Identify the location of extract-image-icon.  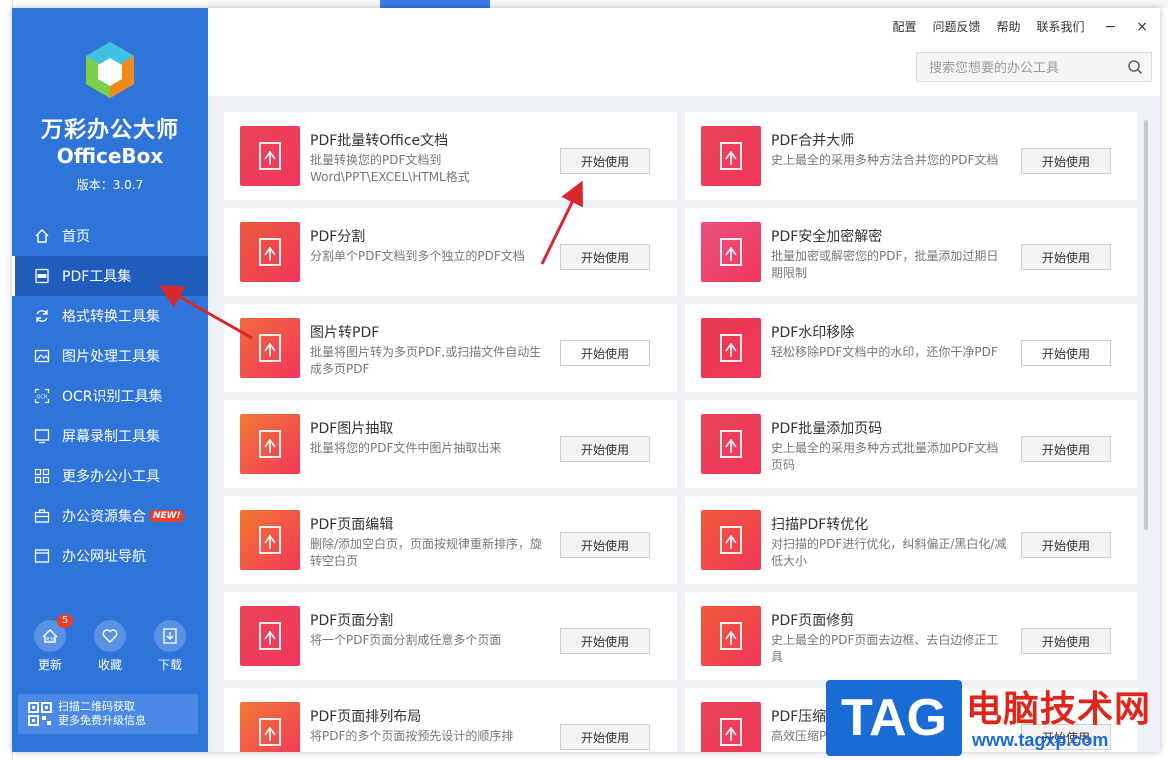
(270, 444).